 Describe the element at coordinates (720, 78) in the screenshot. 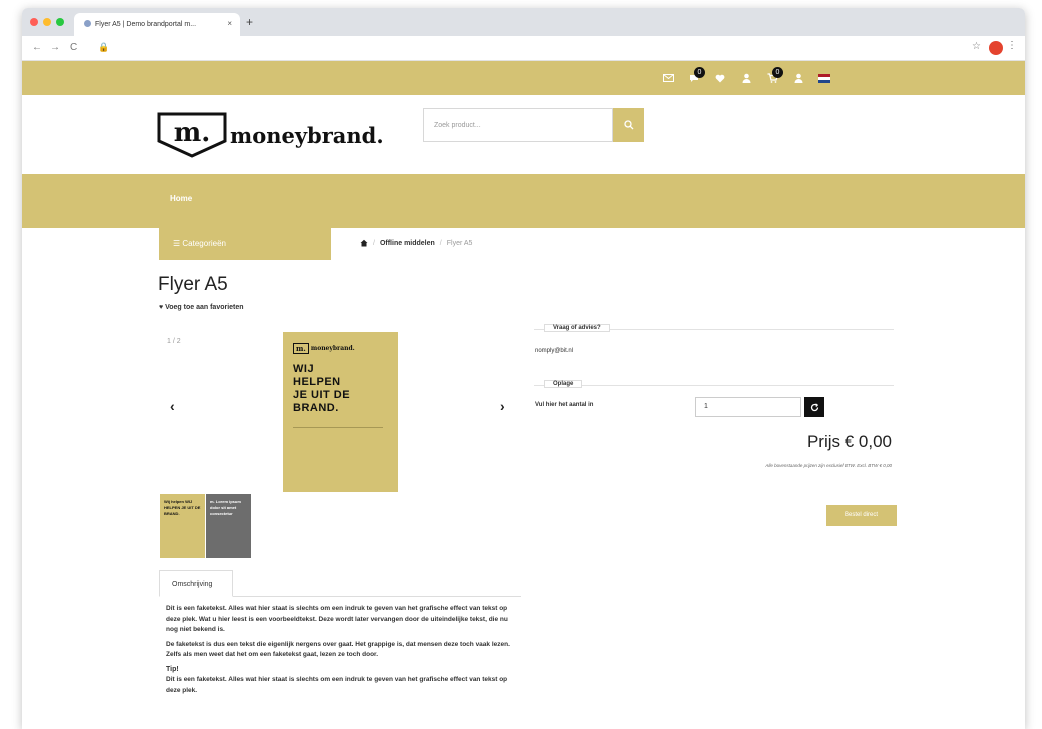

I see `heart-icon` at that location.